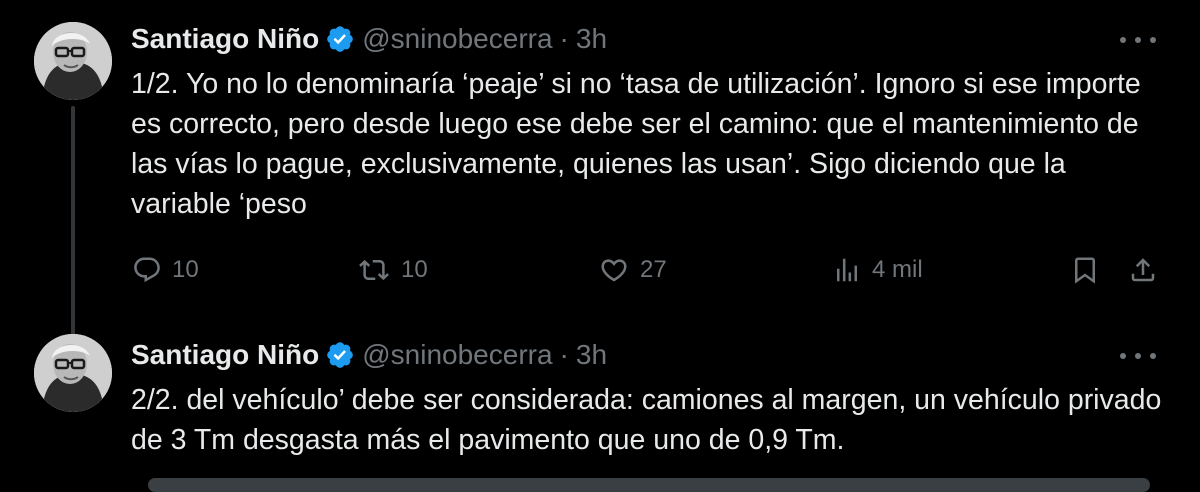 The height and width of the screenshot is (492, 1200). I want to click on tweet-actions: 10 10 27 4 mil, so click(600, 270).